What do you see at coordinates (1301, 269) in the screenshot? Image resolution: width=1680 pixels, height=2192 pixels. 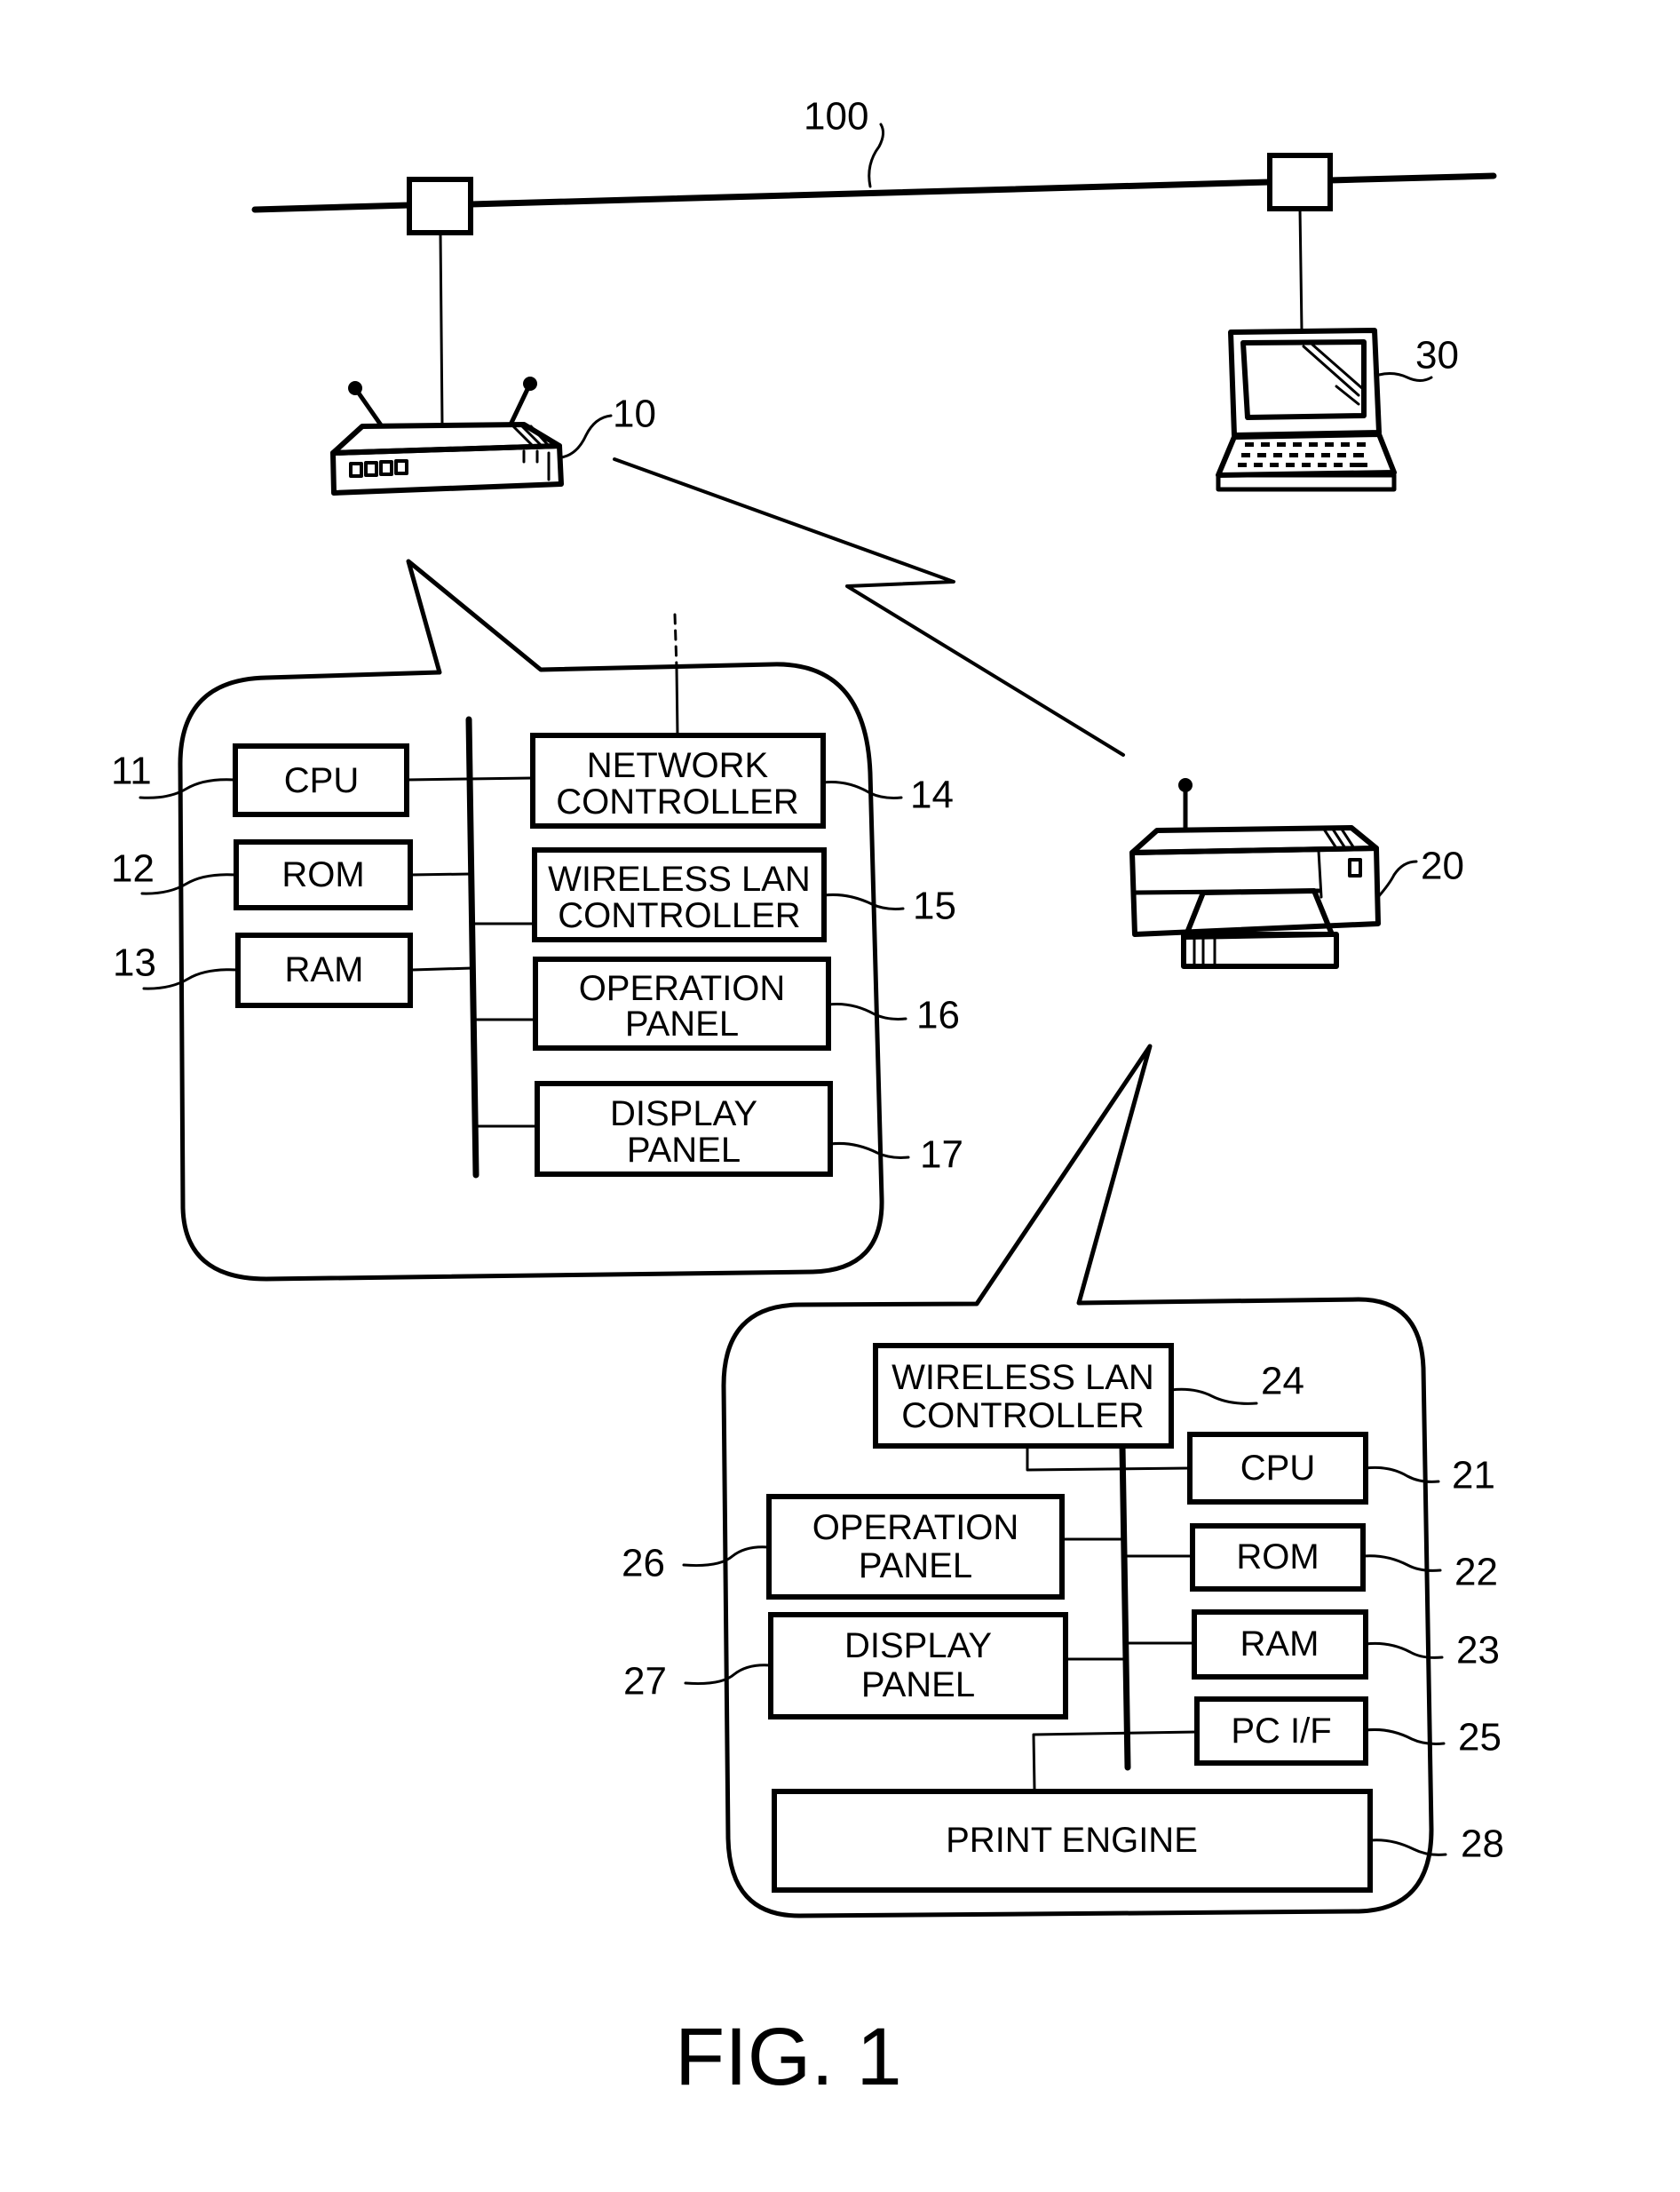 I see `laptop-network-cable` at bounding box center [1301, 269].